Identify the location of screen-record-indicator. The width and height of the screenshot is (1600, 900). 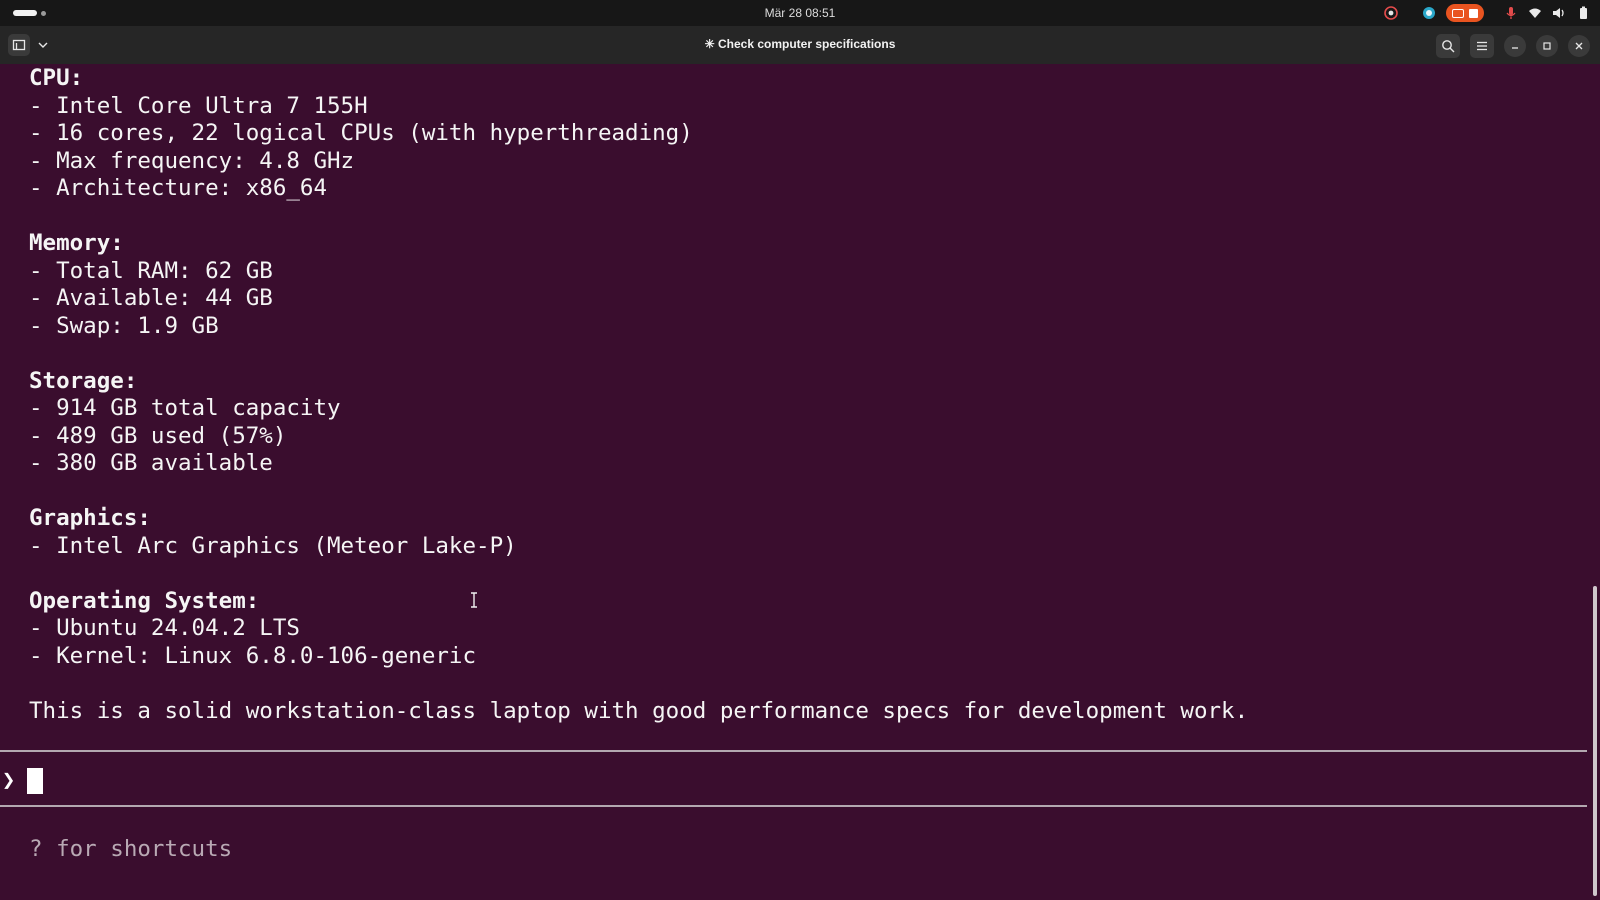
(1465, 13).